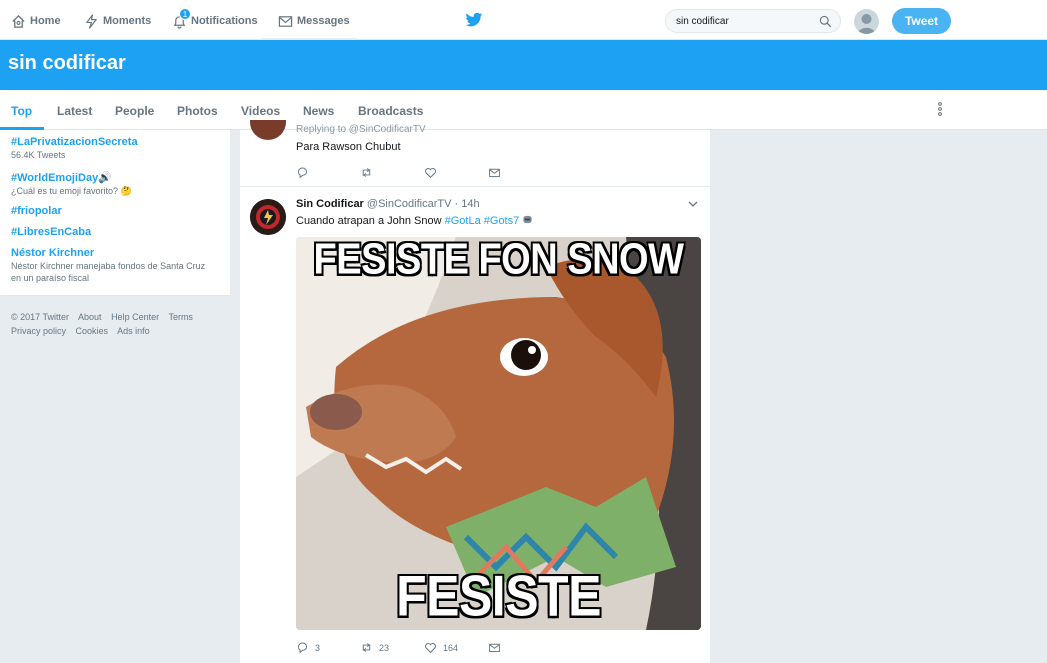  I want to click on tweet-header: Sin Codificar @SinCodificarTV · 14h, so click(388, 204).